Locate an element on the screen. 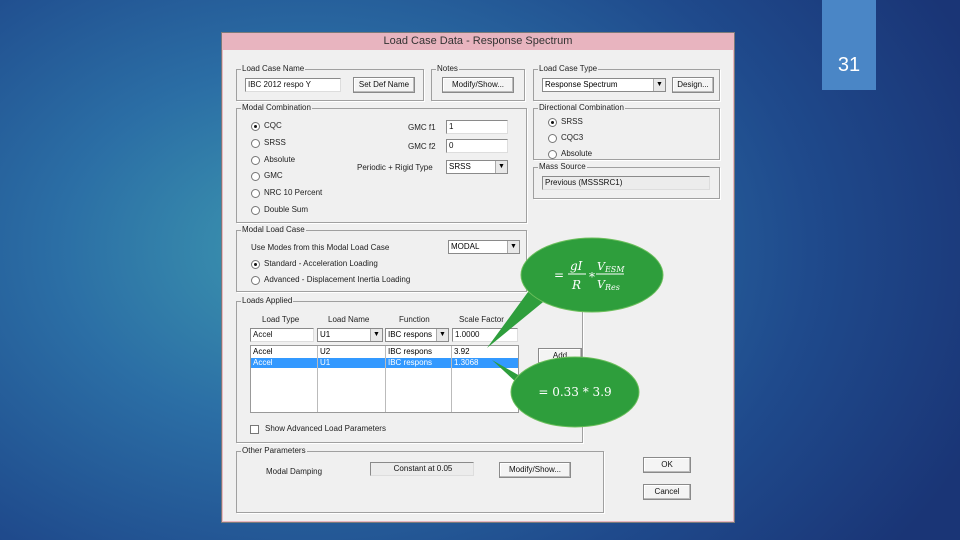  absolute-radio is located at coordinates (255, 160).